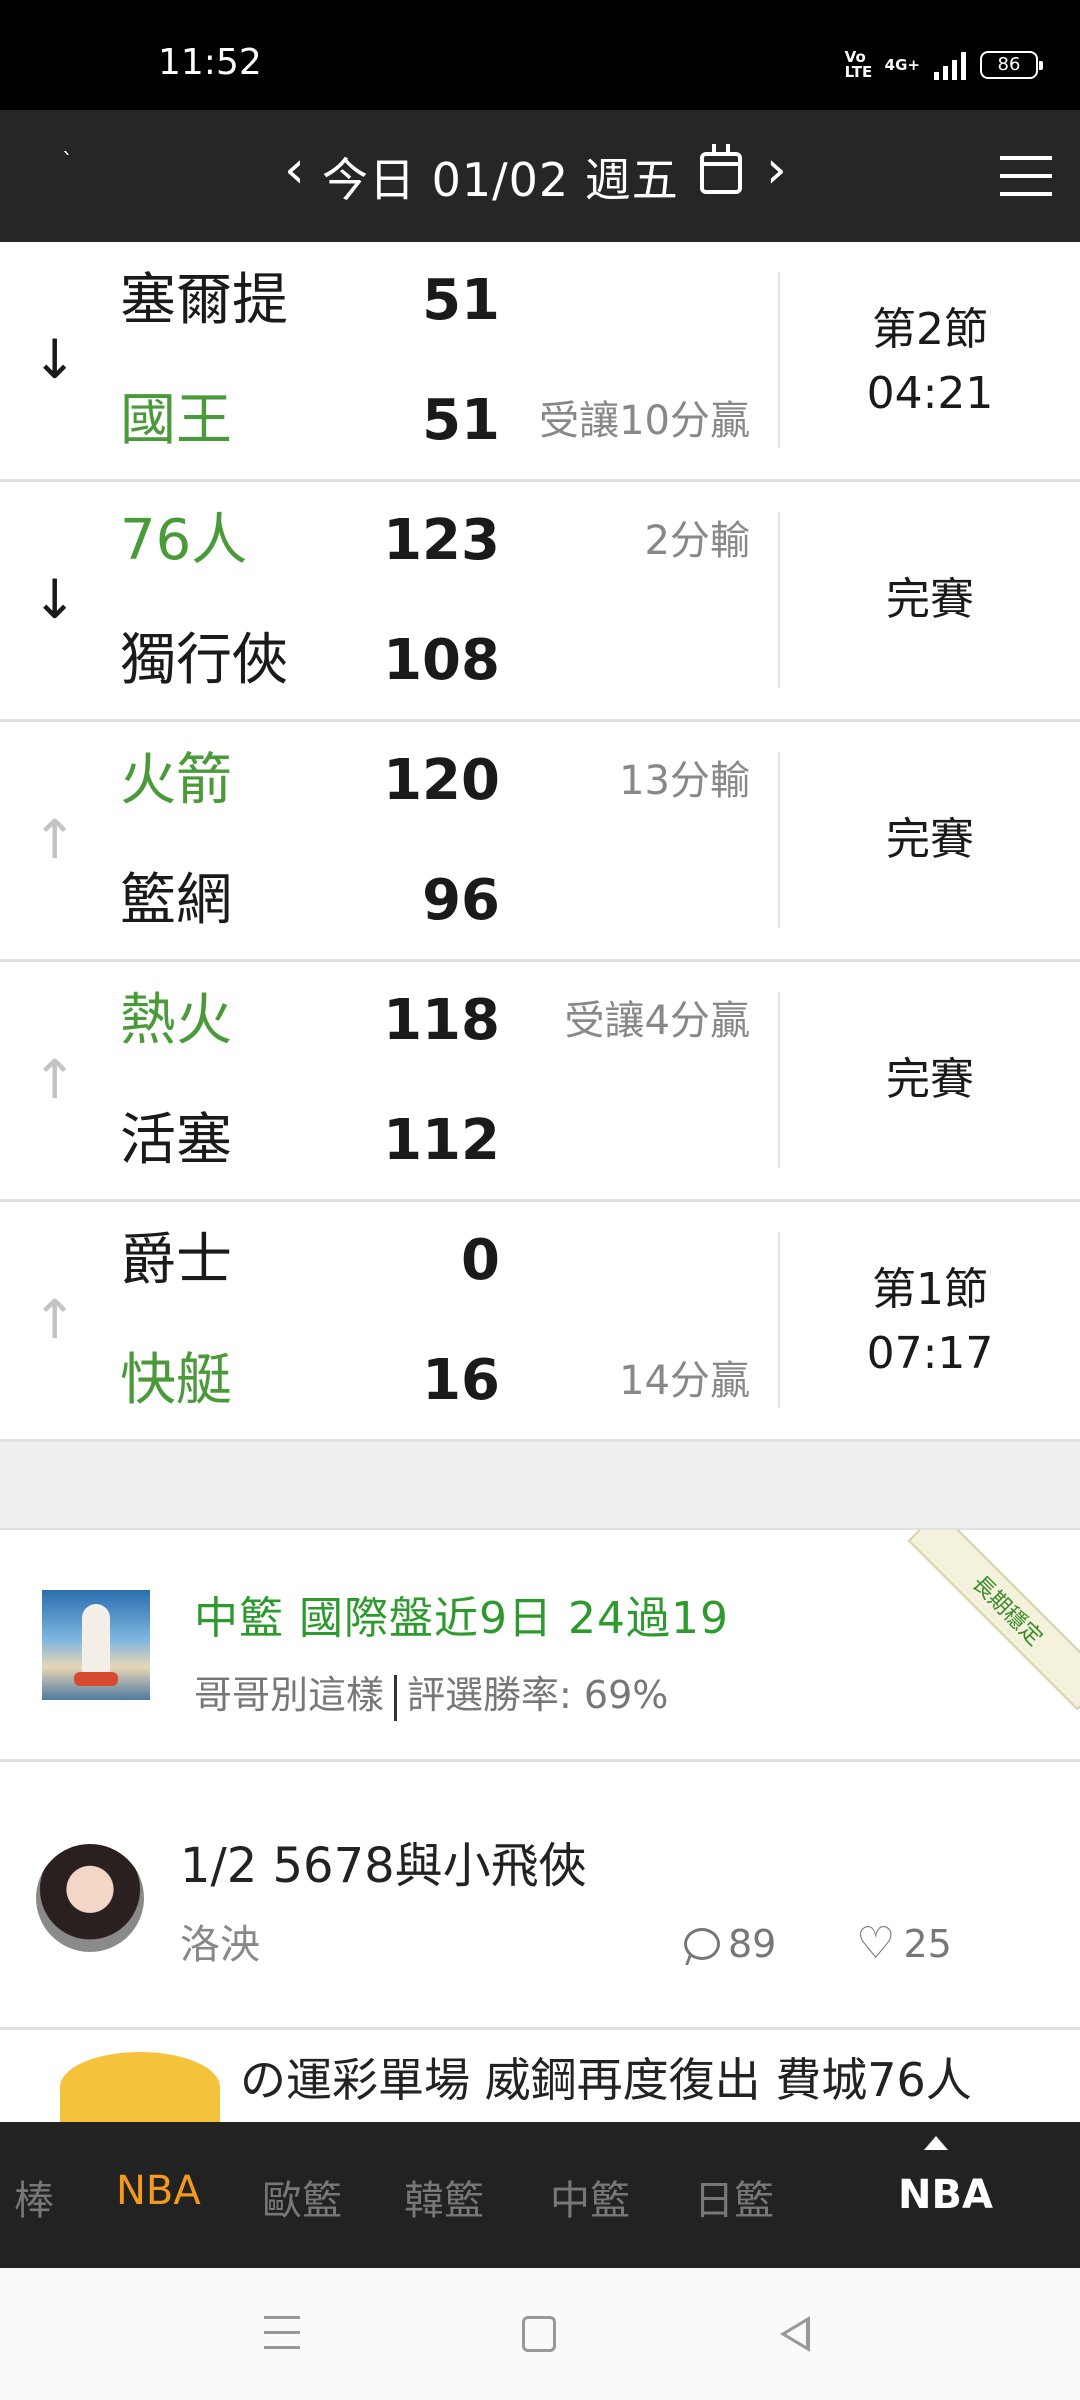 Image resolution: width=1080 pixels, height=2400 pixels. Describe the element at coordinates (289, 1695) in the screenshot. I see `article-author: 哥哥別這樣` at that location.